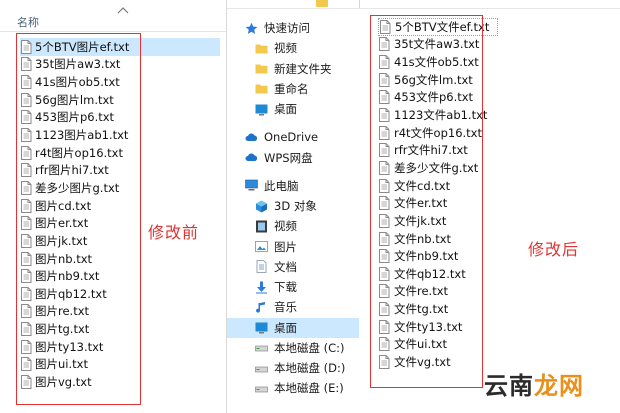  I want to click on nav-item: 新建文件夹, so click(293, 69).